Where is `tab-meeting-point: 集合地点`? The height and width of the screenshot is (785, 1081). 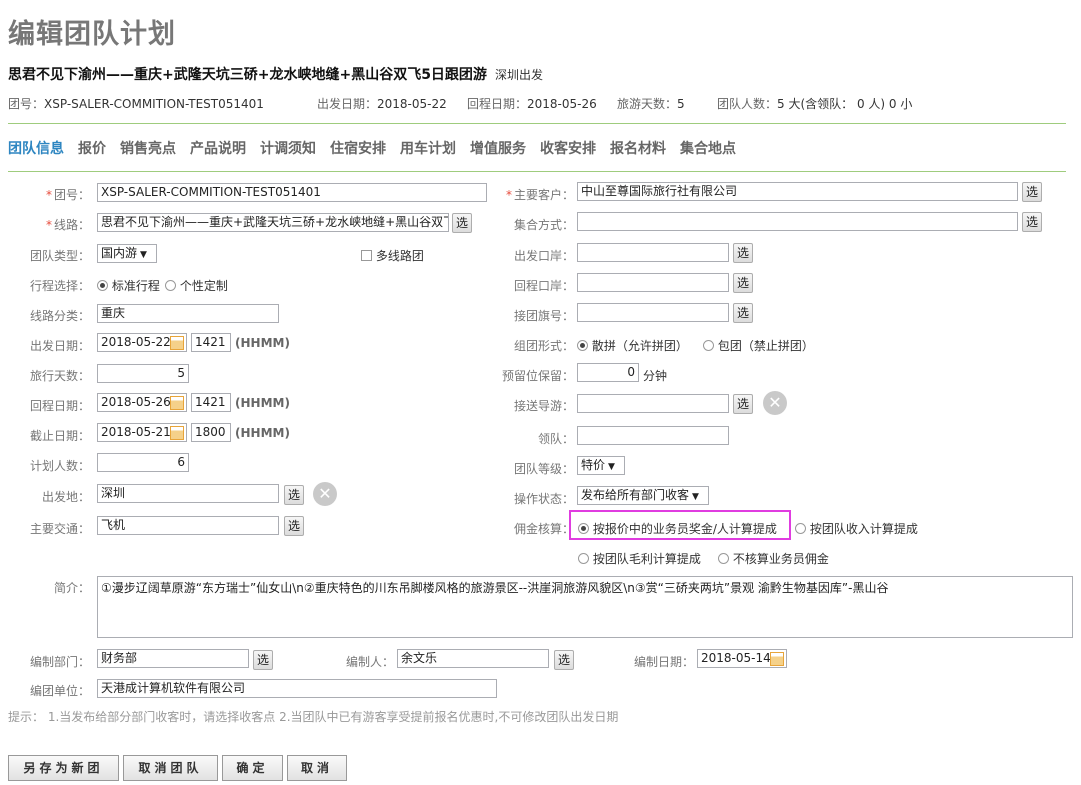 tab-meeting-point: 集合地点 is located at coordinates (708, 148).